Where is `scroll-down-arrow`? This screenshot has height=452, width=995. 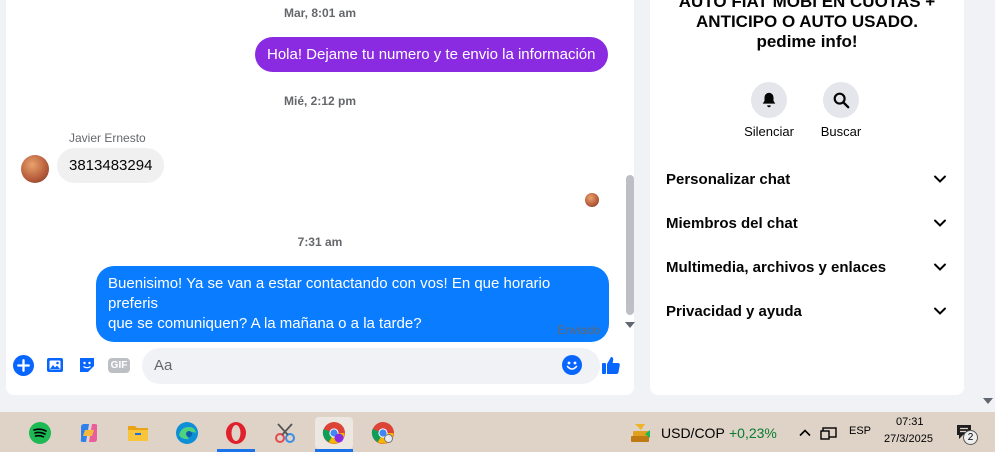
scroll-down-arrow is located at coordinates (630, 325).